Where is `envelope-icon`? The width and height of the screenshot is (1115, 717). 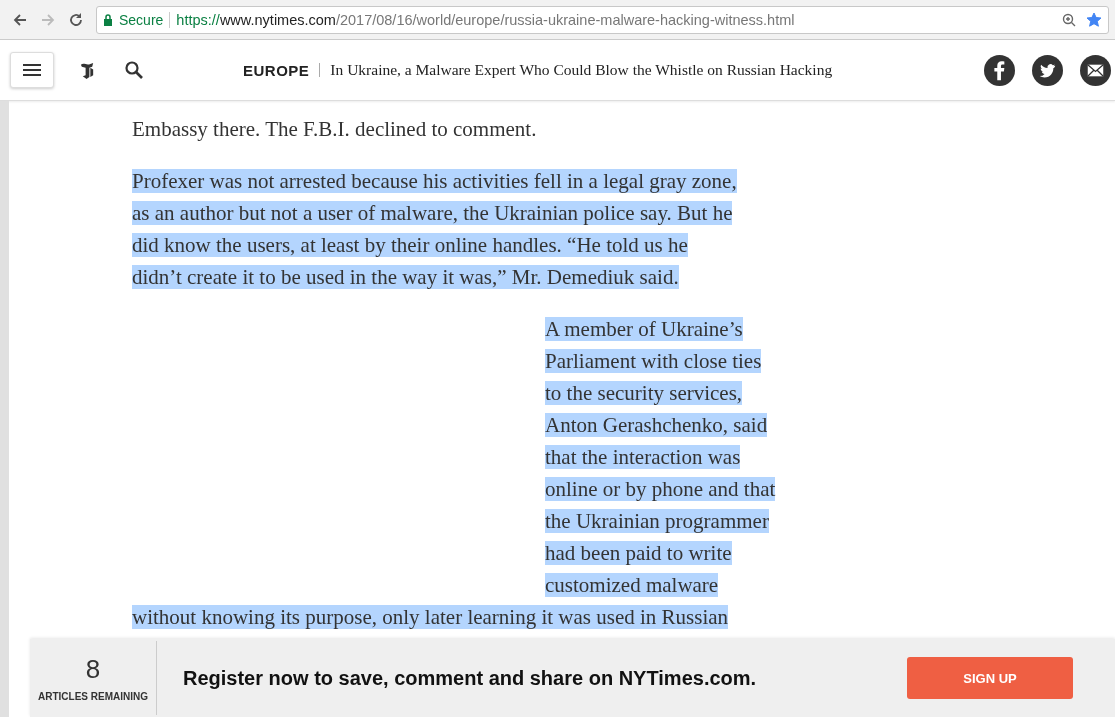
envelope-icon is located at coordinates (1095, 70).